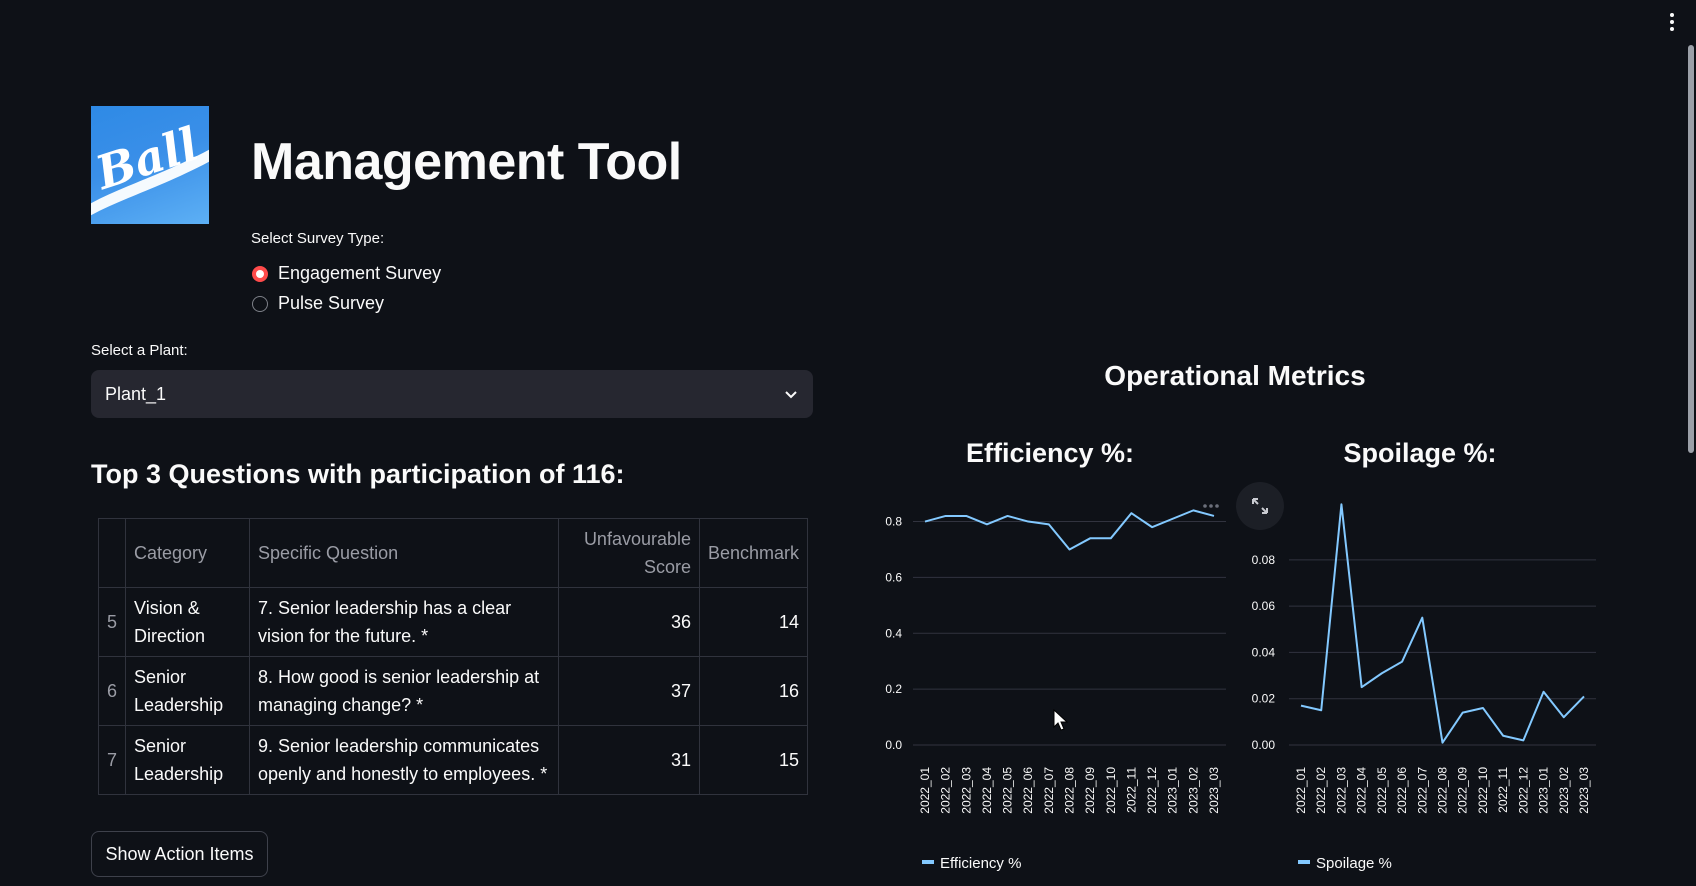 The height and width of the screenshot is (886, 1696). I want to click on y-tick-label: 0.06, so click(1264, 606).